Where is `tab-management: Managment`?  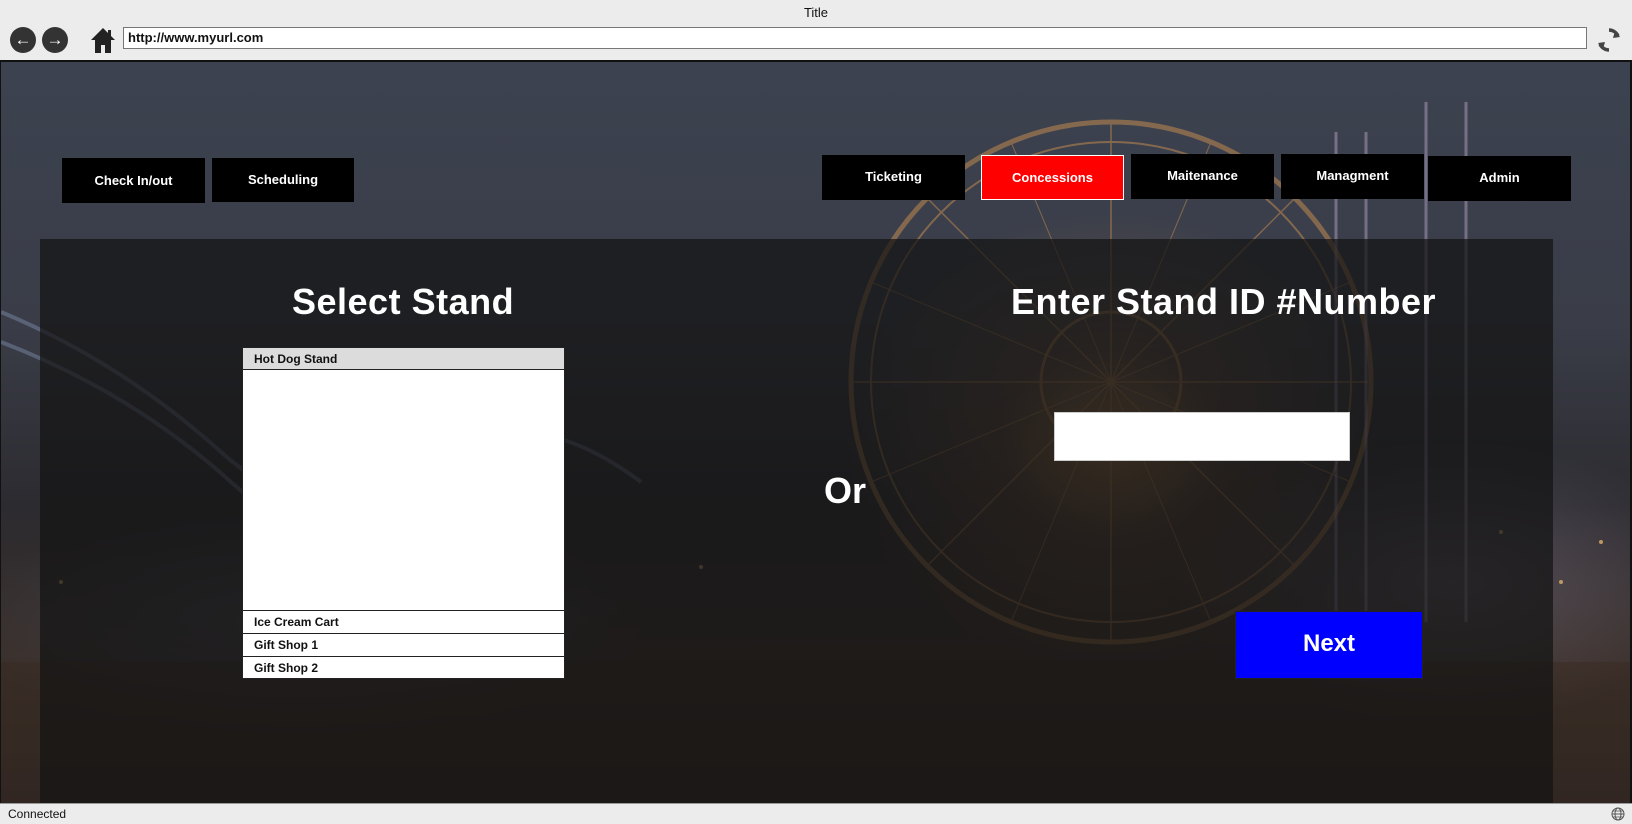 tab-management: Managment is located at coordinates (1352, 176).